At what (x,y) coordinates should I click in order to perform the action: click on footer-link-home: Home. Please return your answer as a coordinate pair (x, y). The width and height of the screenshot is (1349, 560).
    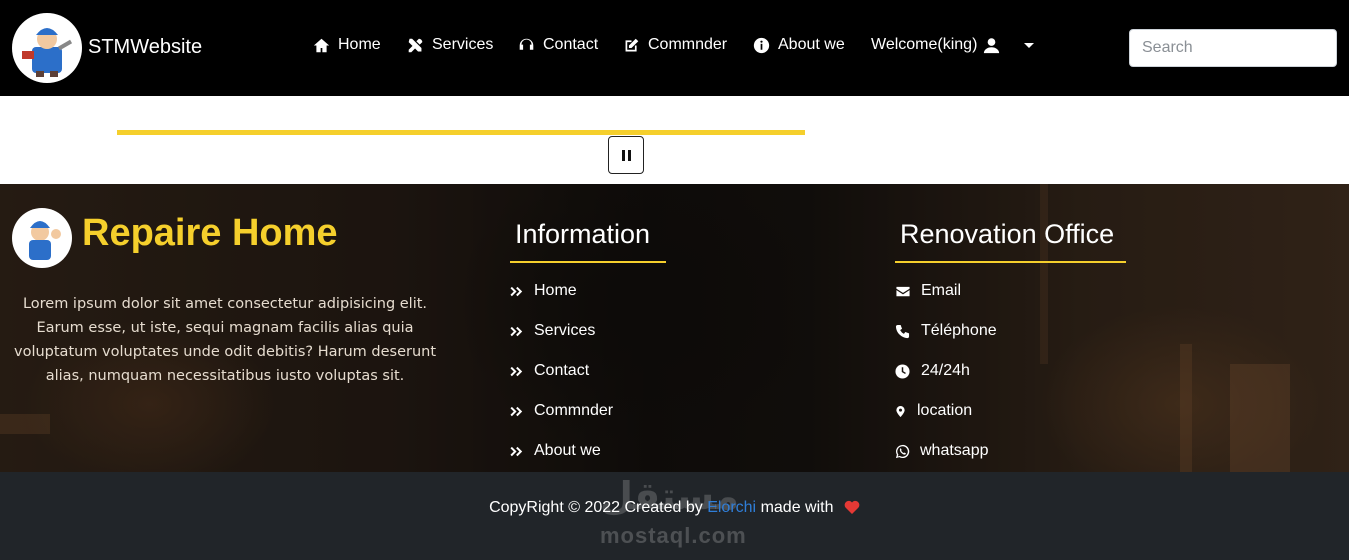
    Looking at the image, I should click on (543, 291).